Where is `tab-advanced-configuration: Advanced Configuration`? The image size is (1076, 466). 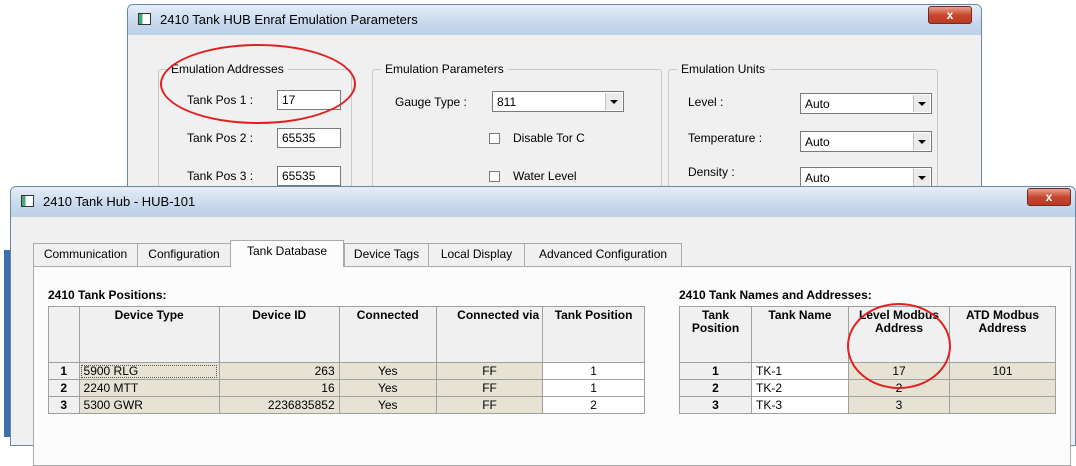
tab-advanced-configuration: Advanced Configuration is located at coordinates (603, 254).